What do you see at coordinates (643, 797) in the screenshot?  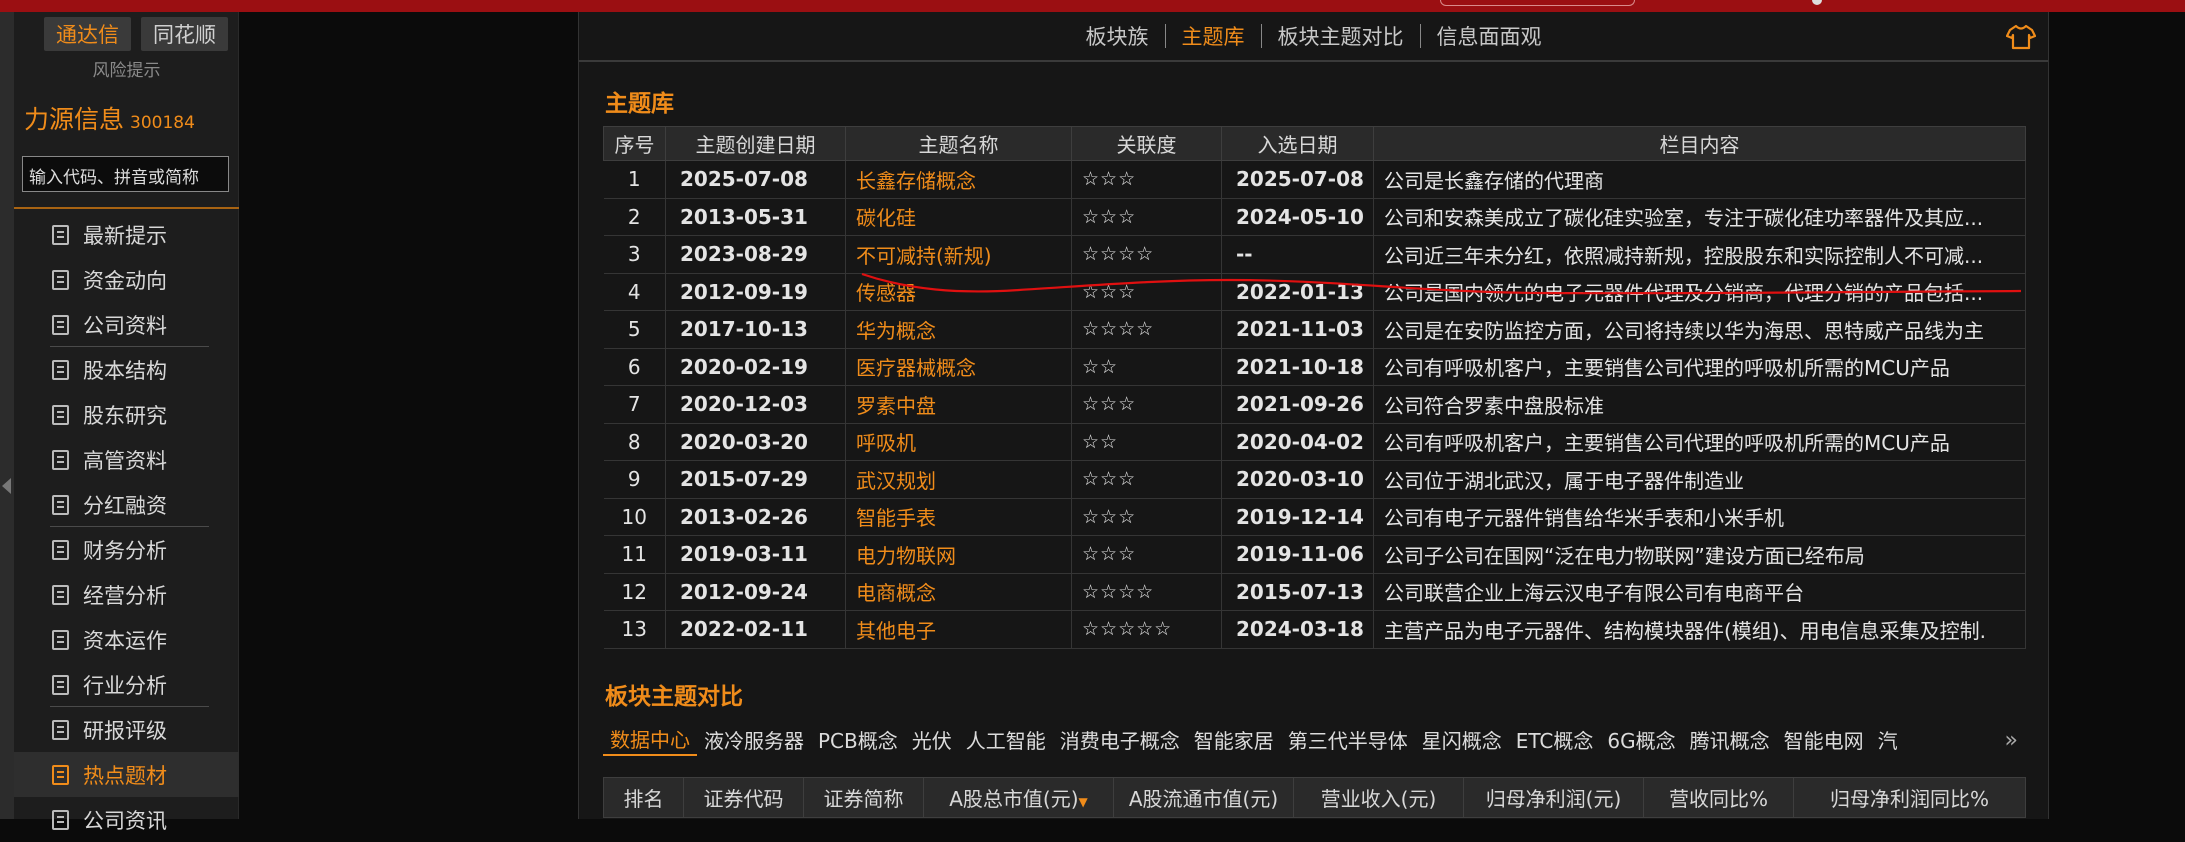 I see `col-rank: 排名` at bounding box center [643, 797].